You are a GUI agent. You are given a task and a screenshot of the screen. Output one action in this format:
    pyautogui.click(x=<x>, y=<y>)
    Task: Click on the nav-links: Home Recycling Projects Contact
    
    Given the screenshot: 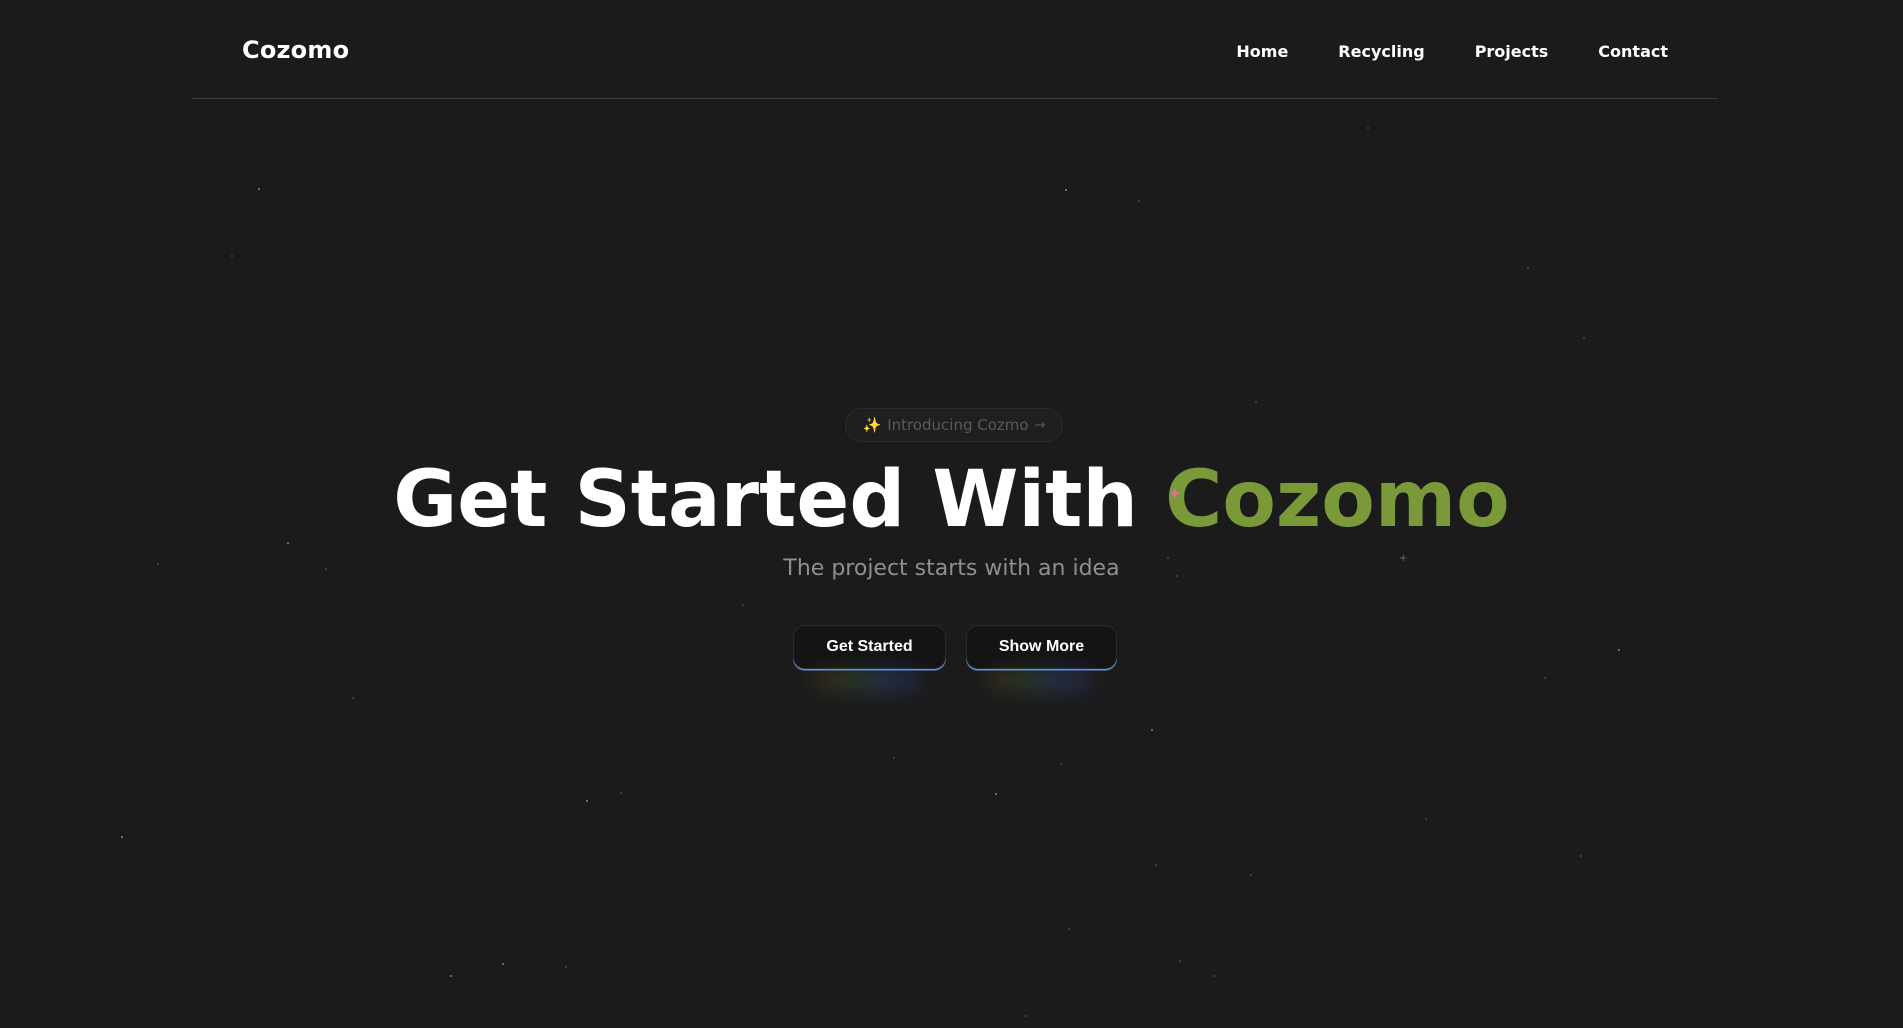 What is the action you would take?
    pyautogui.click(x=1452, y=51)
    